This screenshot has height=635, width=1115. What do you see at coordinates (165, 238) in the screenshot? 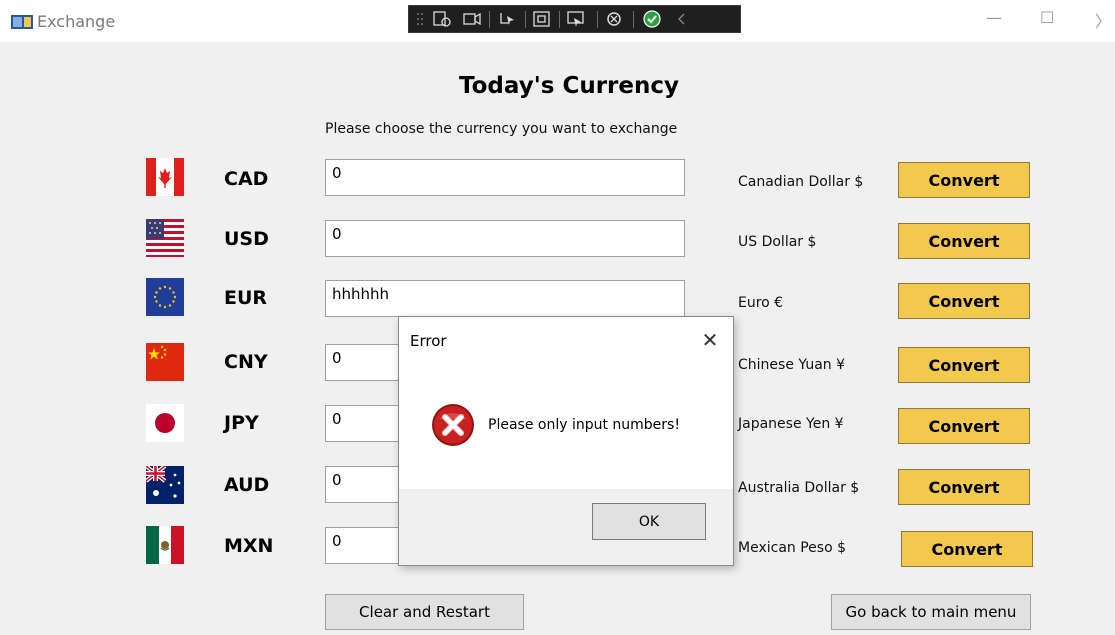
I see `usa-flag-icon` at bounding box center [165, 238].